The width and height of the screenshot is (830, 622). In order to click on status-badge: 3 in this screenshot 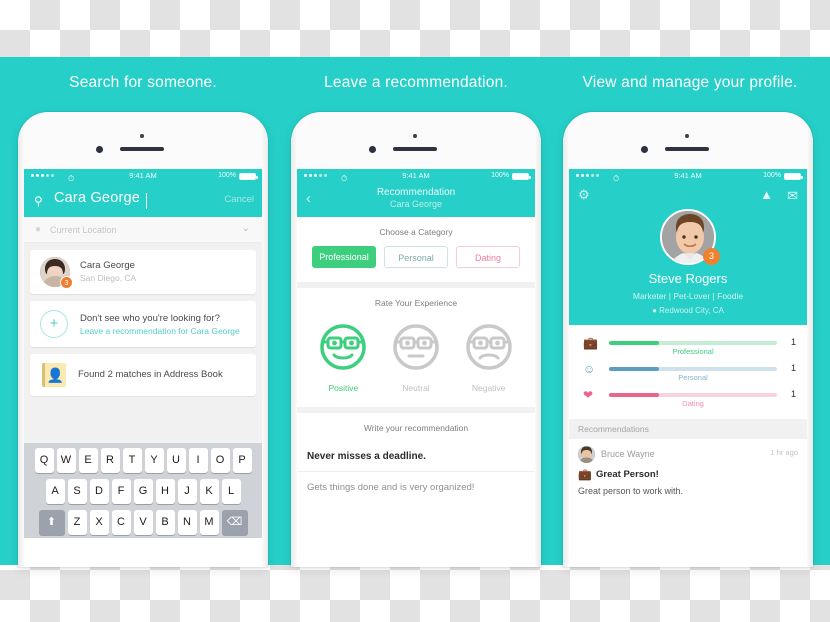, I will do `click(711, 256)`.